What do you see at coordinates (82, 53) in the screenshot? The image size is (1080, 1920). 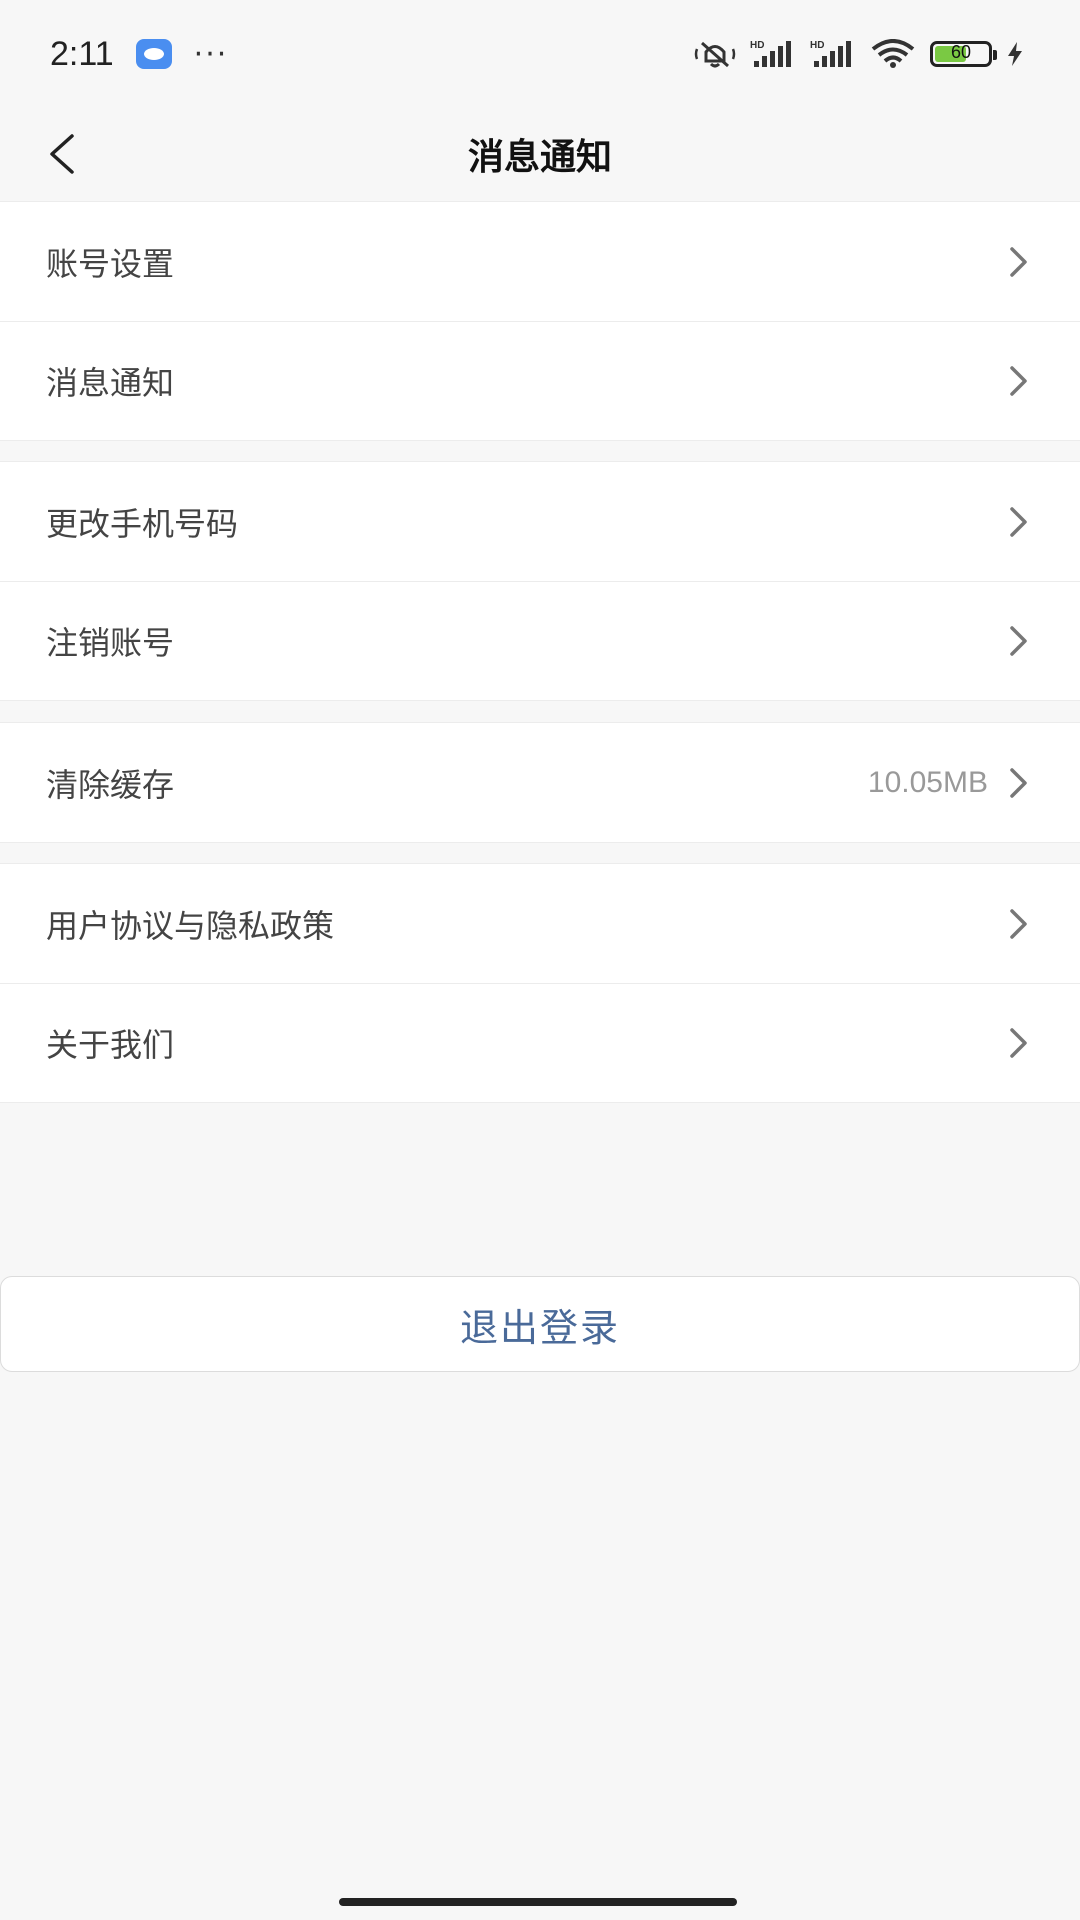 I see `status-time: 2:11` at bounding box center [82, 53].